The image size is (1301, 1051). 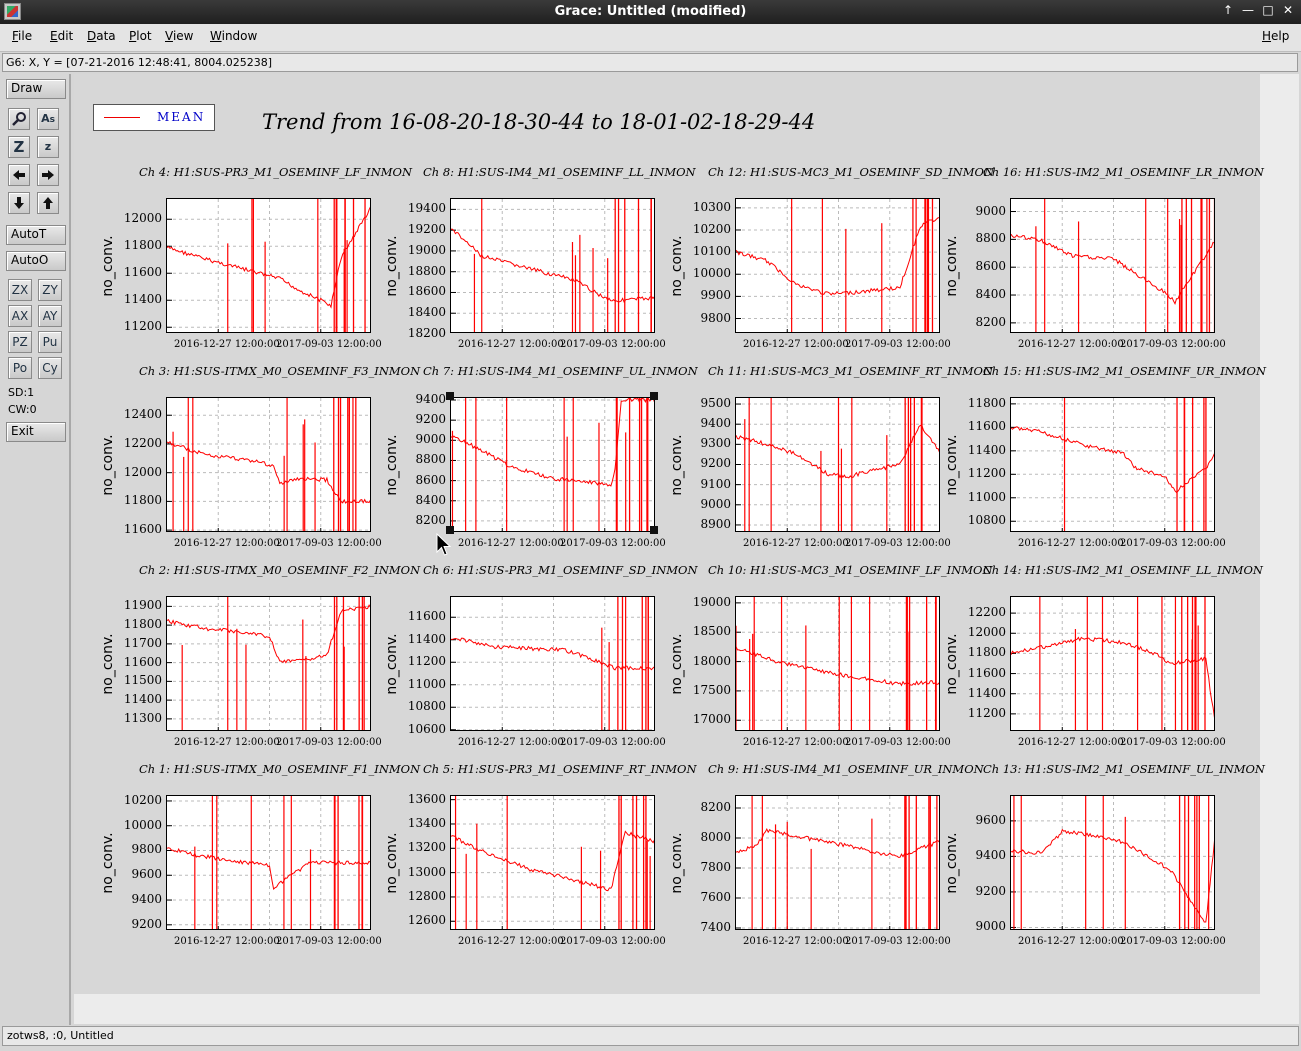 I want to click on arrow-right-icon, so click(x=48, y=175).